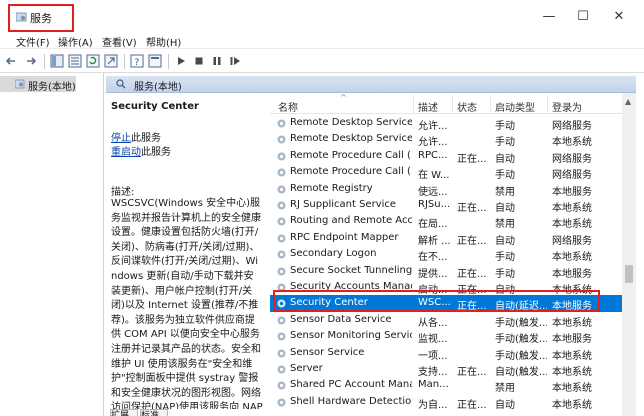 The width and height of the screenshot is (644, 416). I want to click on service-row: Remote Registry 使远... 禁用 本地服务, so click(446, 189).